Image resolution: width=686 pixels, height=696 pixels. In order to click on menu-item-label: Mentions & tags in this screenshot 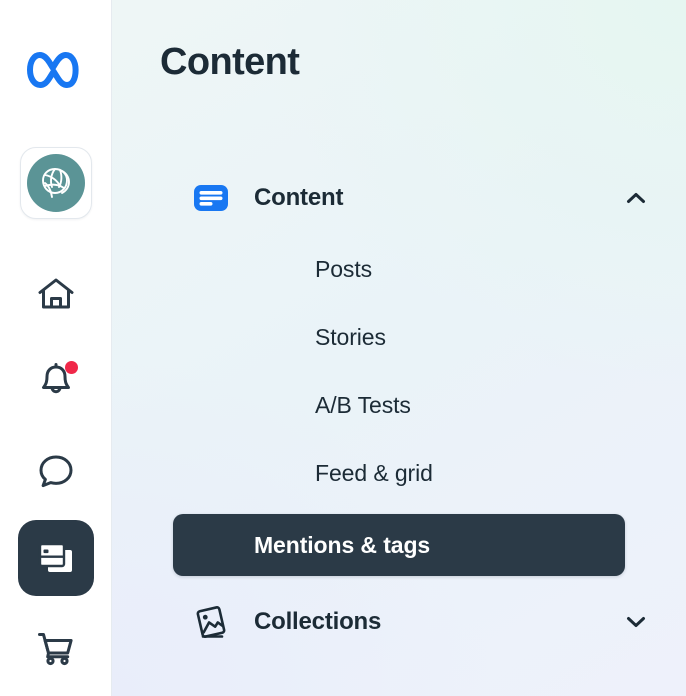, I will do `click(342, 544)`.